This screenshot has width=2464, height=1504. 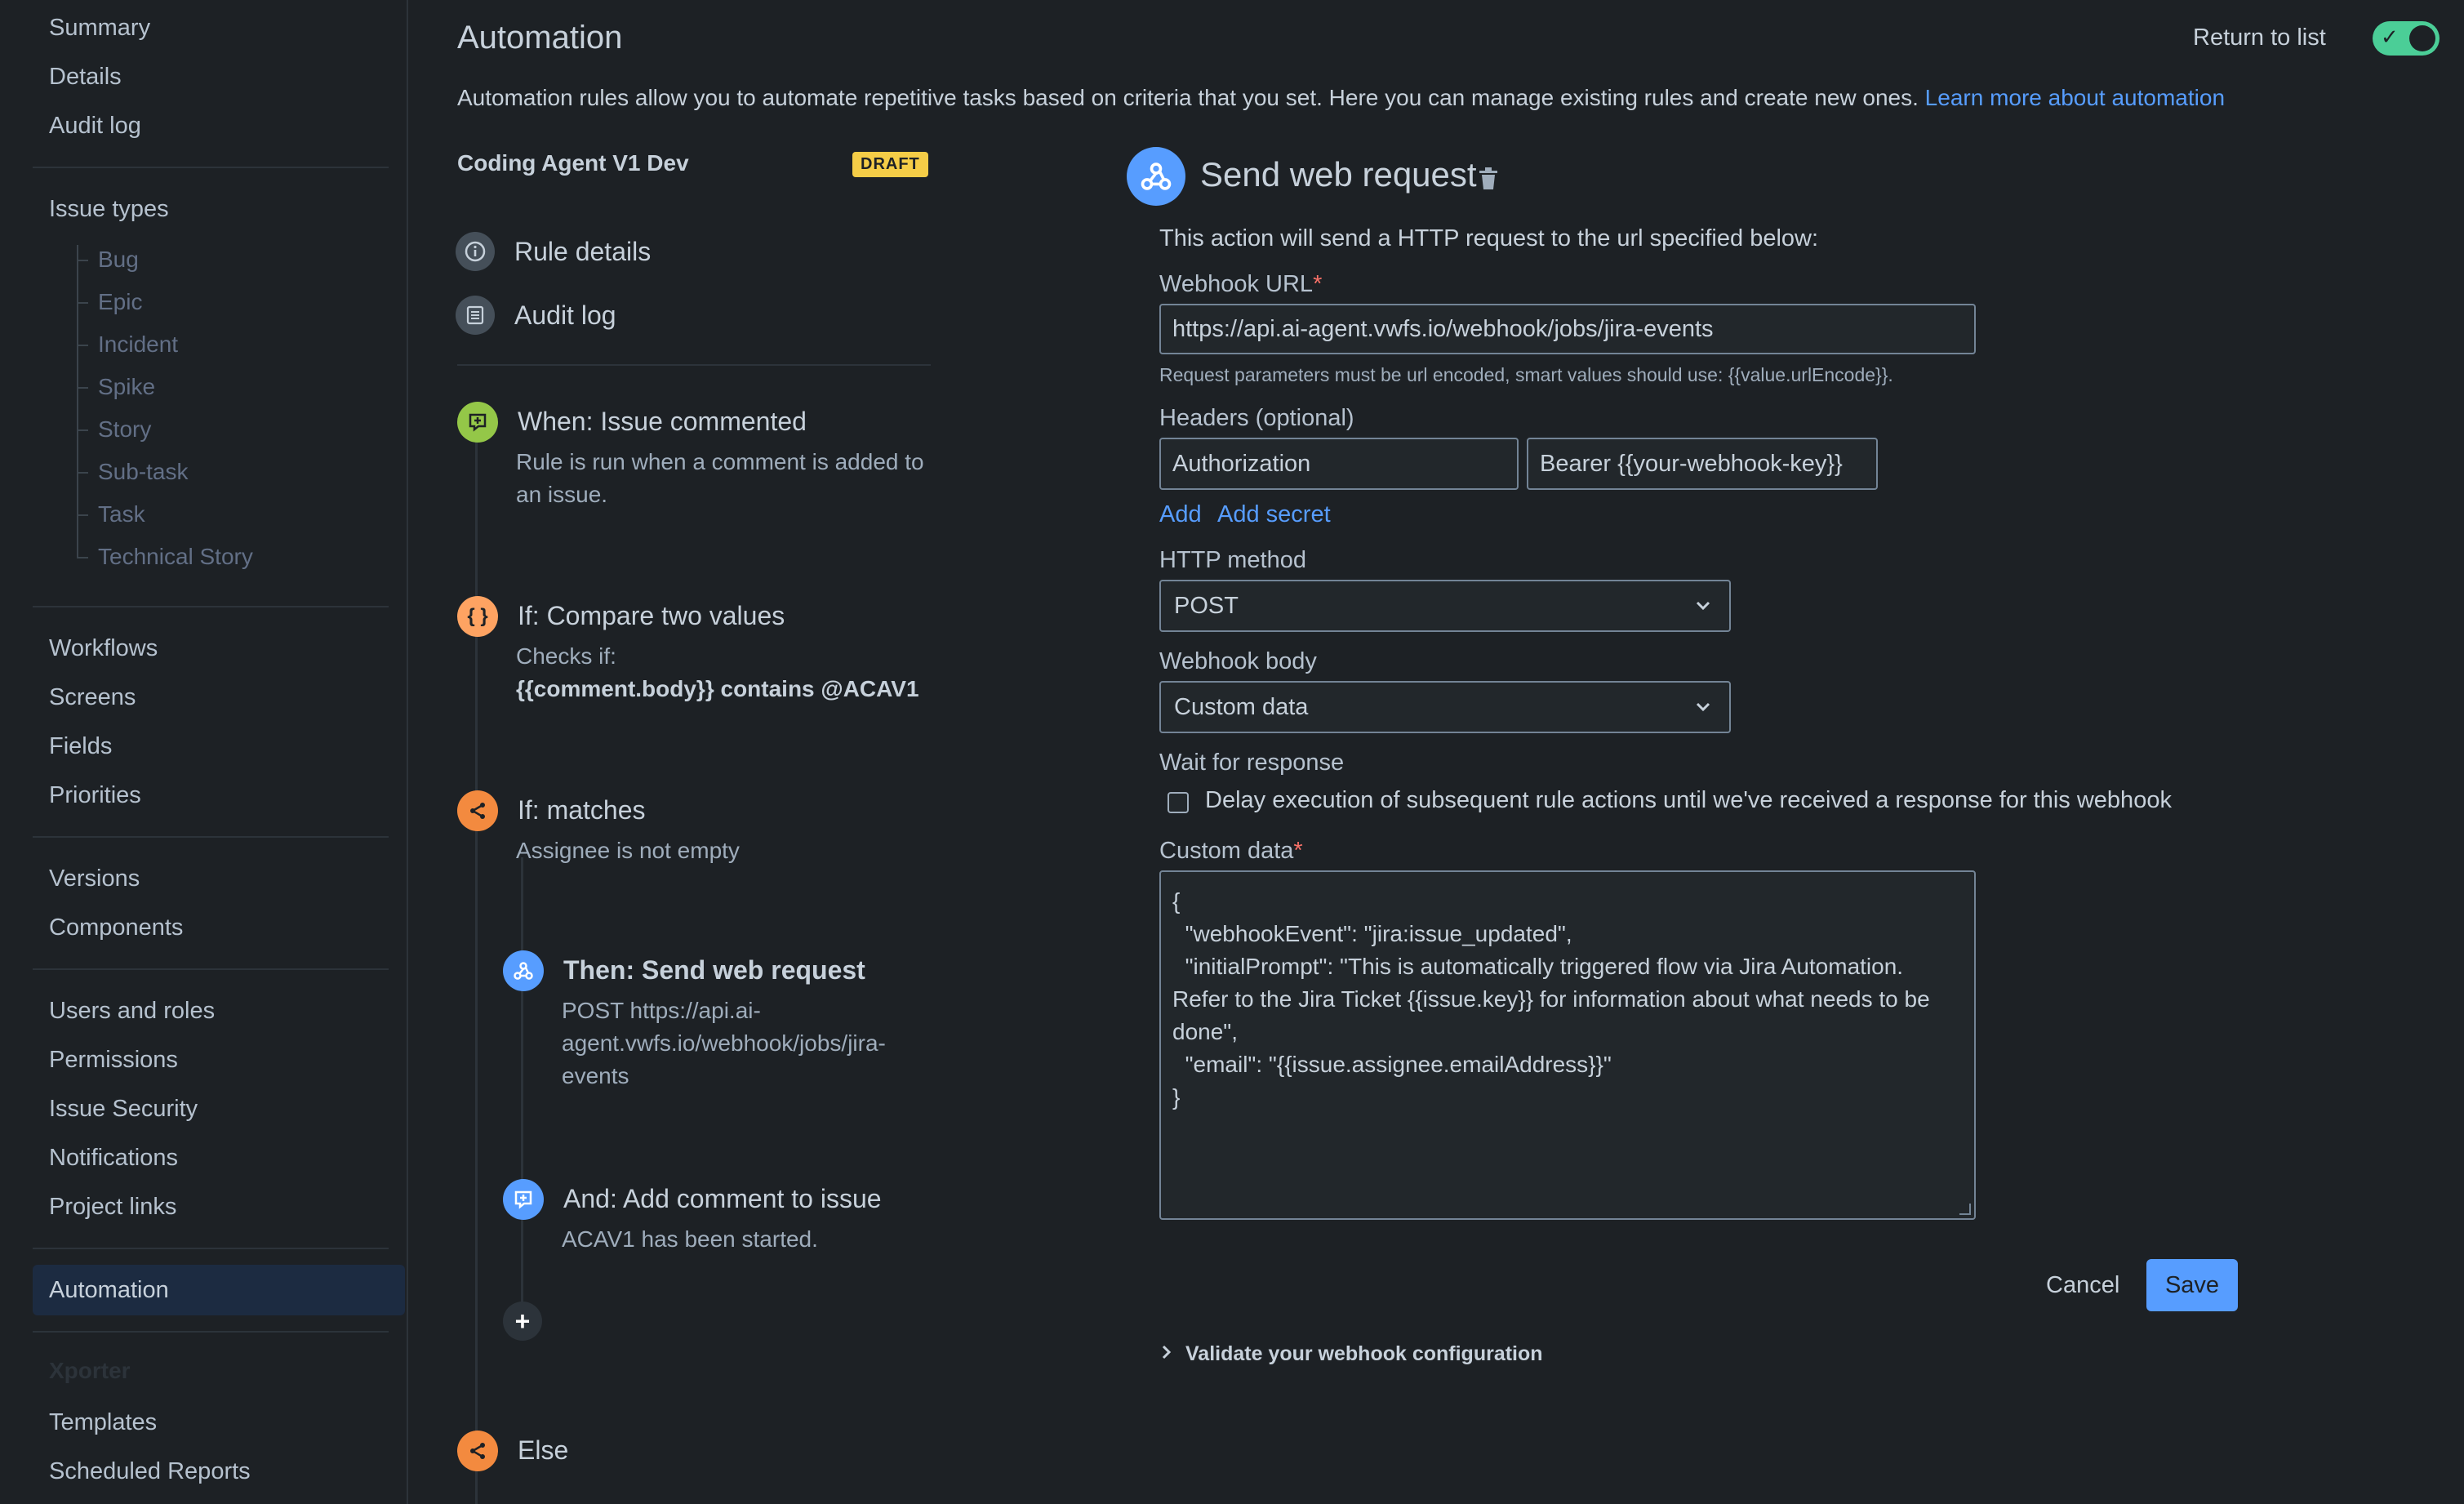 What do you see at coordinates (1257, 418) in the screenshot?
I see `headers-label: Headers (optional)` at bounding box center [1257, 418].